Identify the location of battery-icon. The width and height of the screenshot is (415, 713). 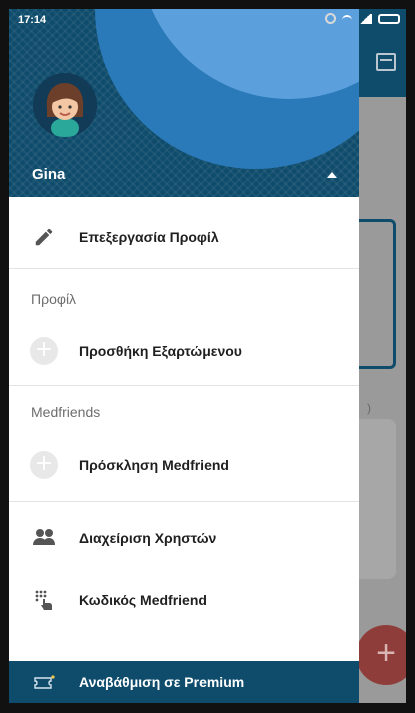
(389, 18).